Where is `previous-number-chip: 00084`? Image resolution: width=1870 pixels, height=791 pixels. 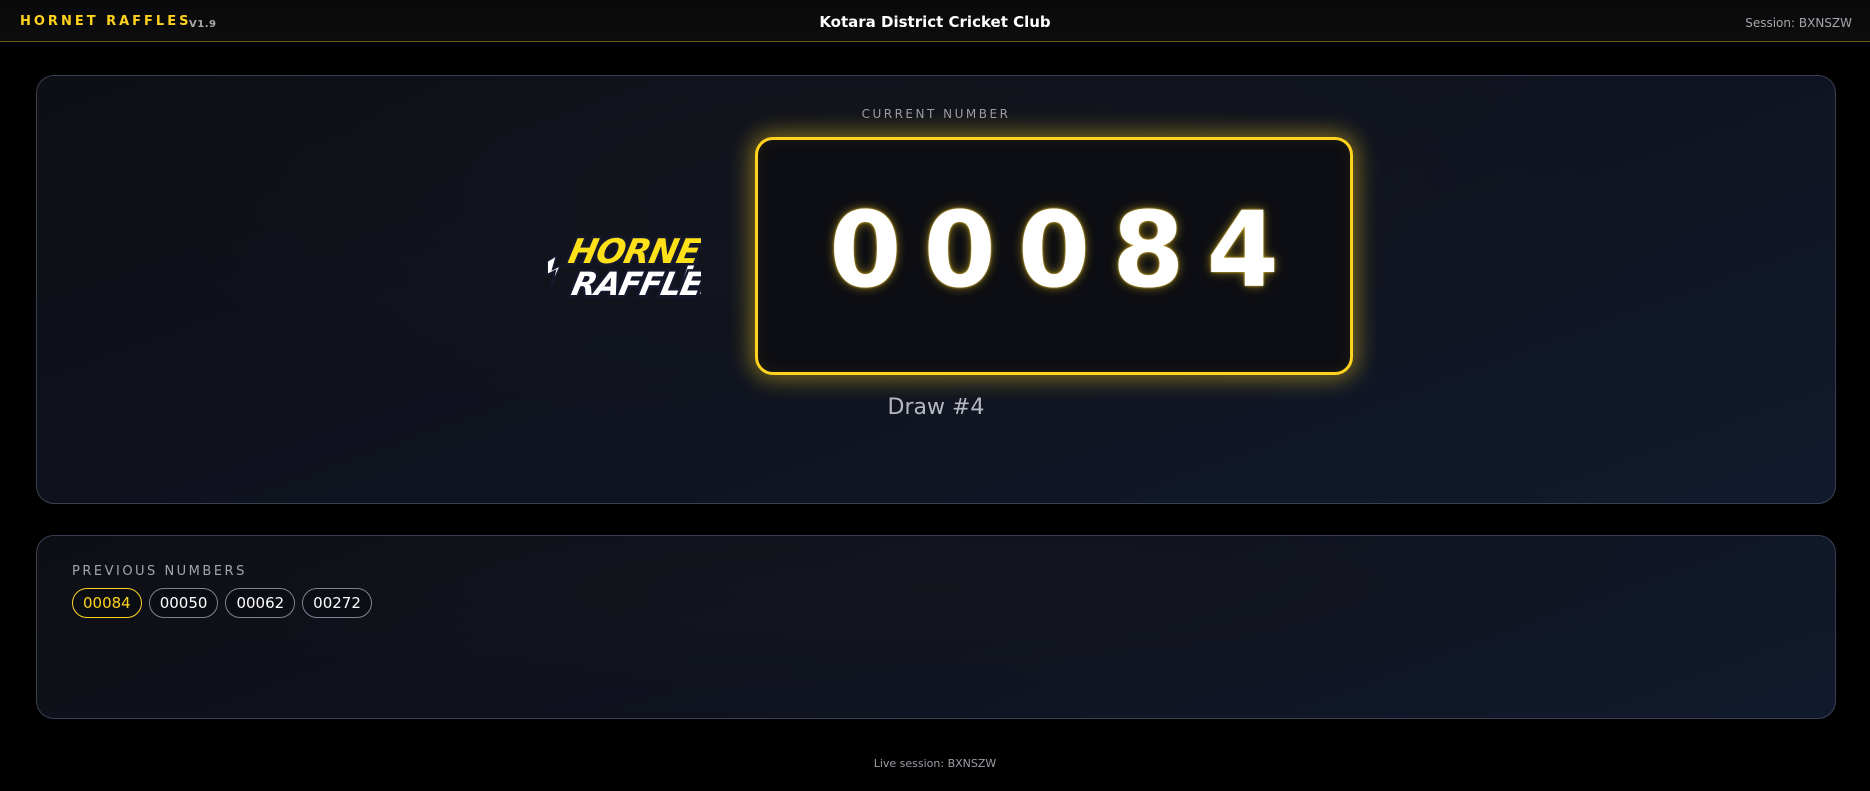 previous-number-chip: 00084 is located at coordinates (107, 603).